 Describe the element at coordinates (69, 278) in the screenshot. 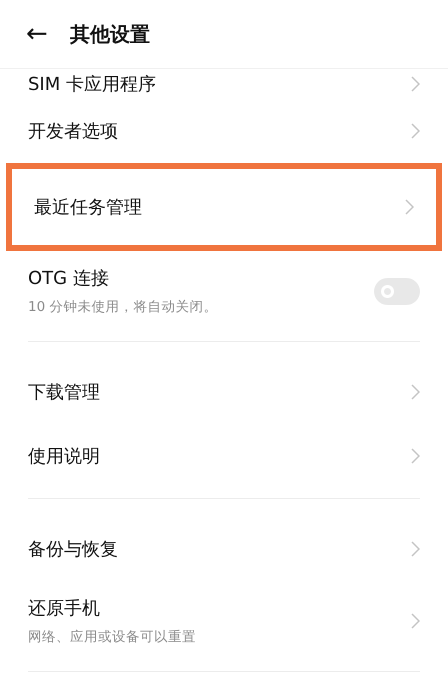

I see `row-label: OTG 连接` at that location.